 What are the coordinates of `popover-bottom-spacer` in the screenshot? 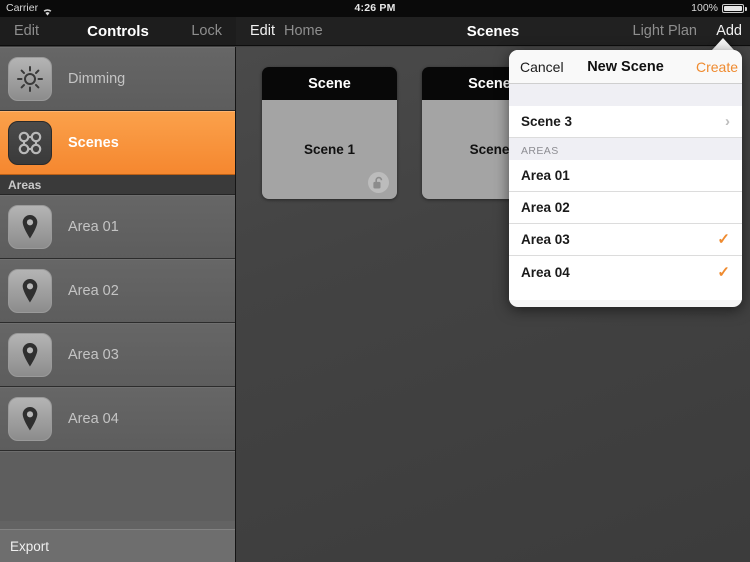 It's located at (625, 294).